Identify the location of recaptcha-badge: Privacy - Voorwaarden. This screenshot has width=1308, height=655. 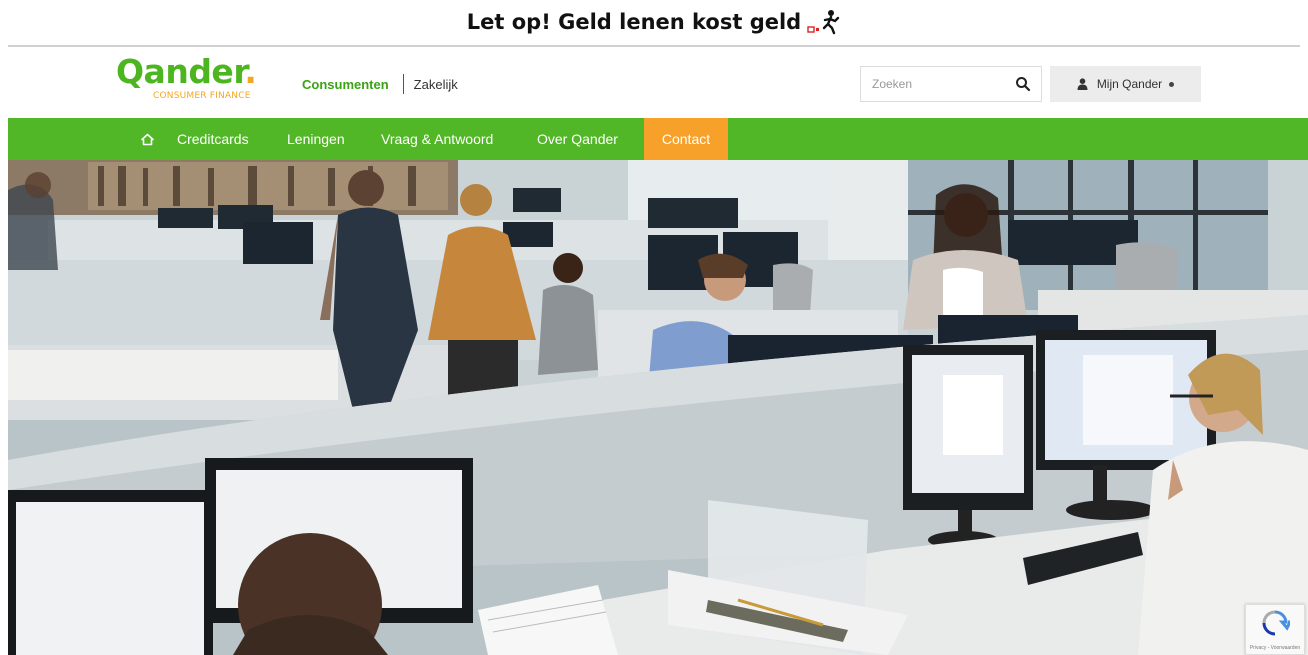
(1275, 629).